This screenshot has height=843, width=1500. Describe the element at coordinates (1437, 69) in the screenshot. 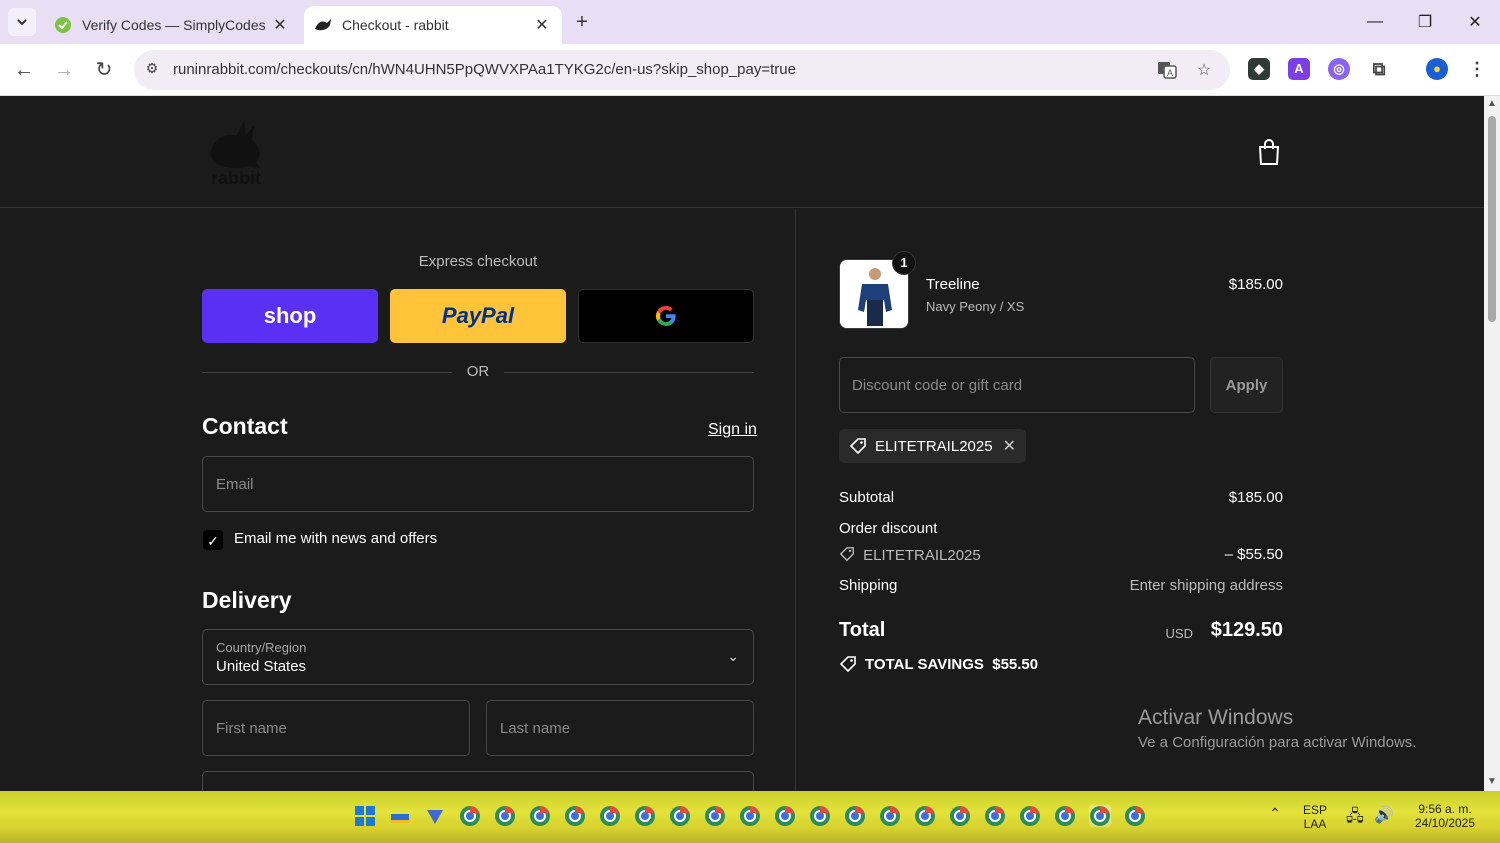

I see `profile-icon: ●` at that location.